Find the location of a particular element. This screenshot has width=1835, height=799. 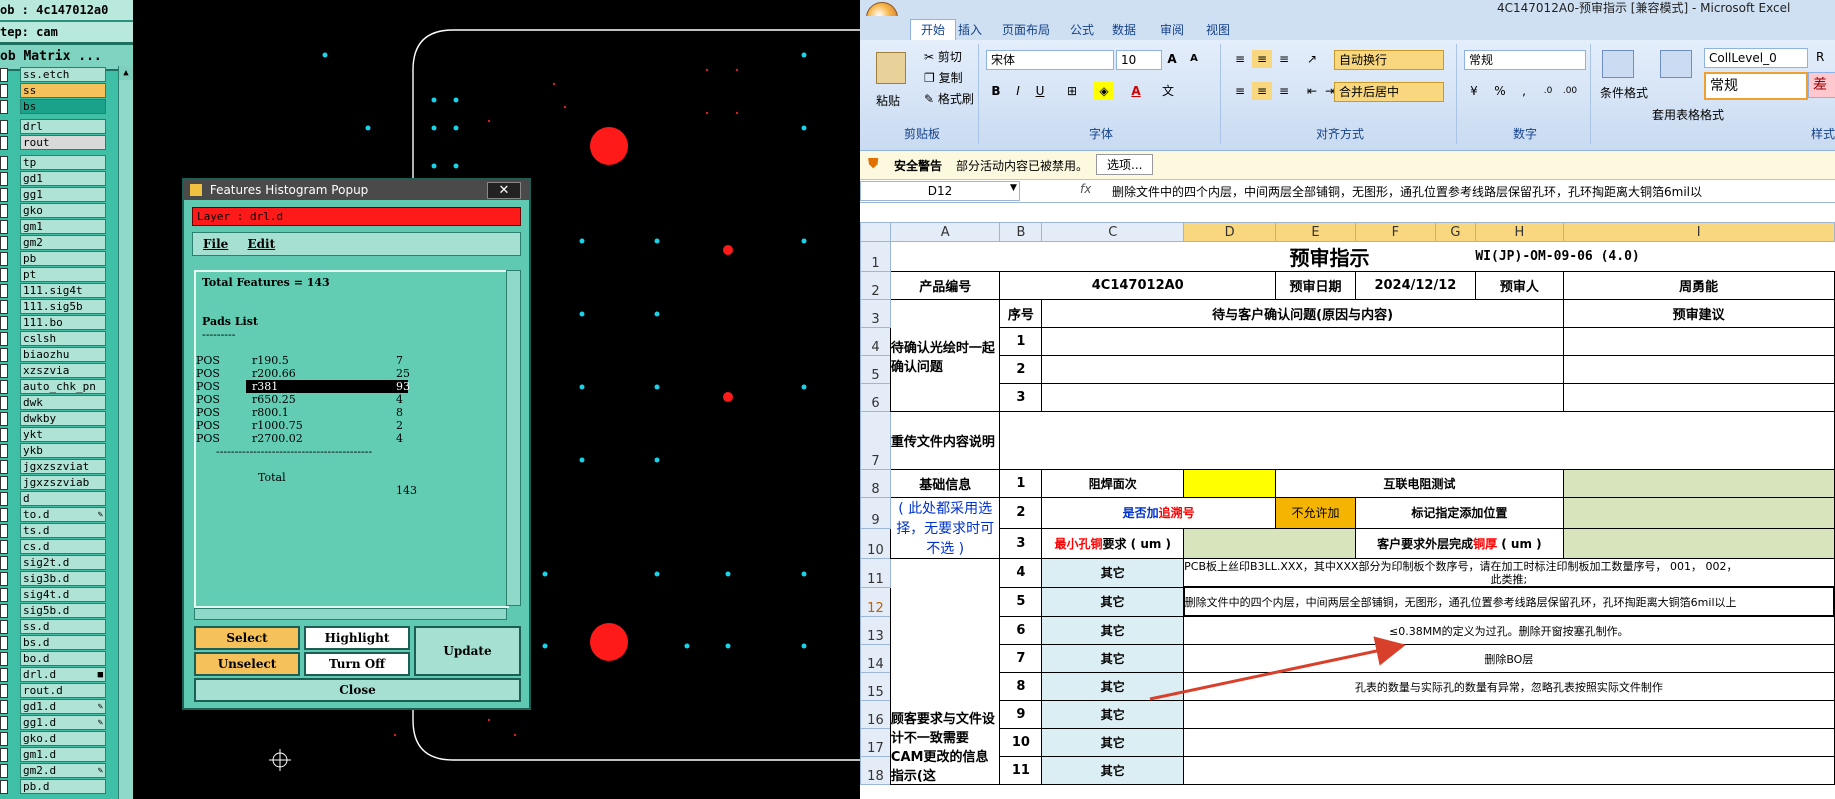

layer-row: dwkby is located at coordinates (54, 418).